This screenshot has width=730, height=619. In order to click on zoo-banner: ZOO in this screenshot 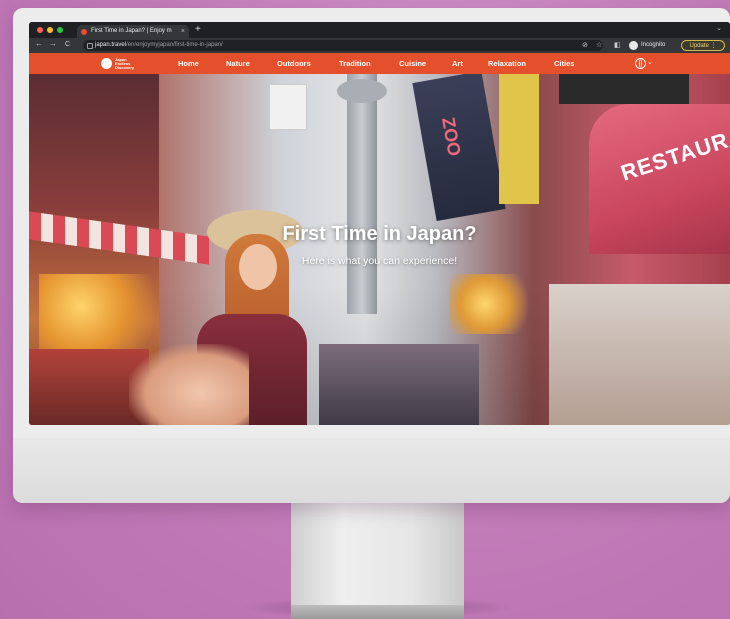, I will do `click(459, 148)`.